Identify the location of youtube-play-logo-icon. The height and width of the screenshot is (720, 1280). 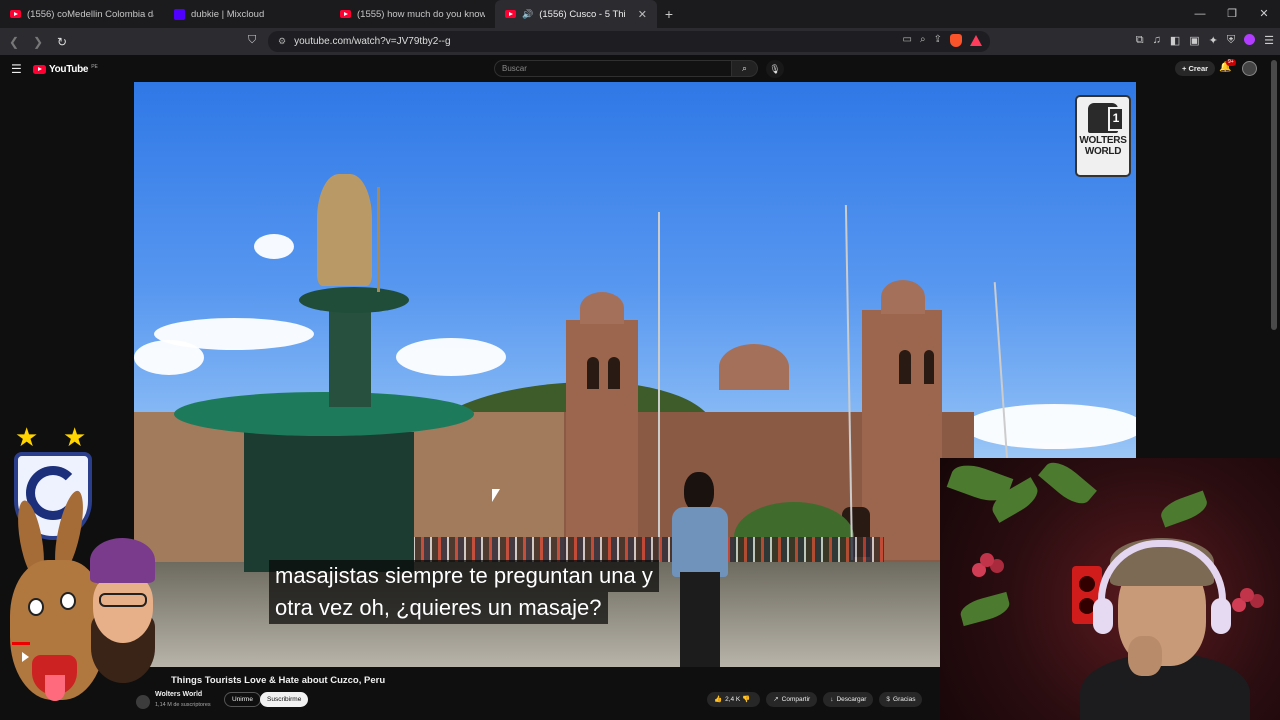
(39, 69).